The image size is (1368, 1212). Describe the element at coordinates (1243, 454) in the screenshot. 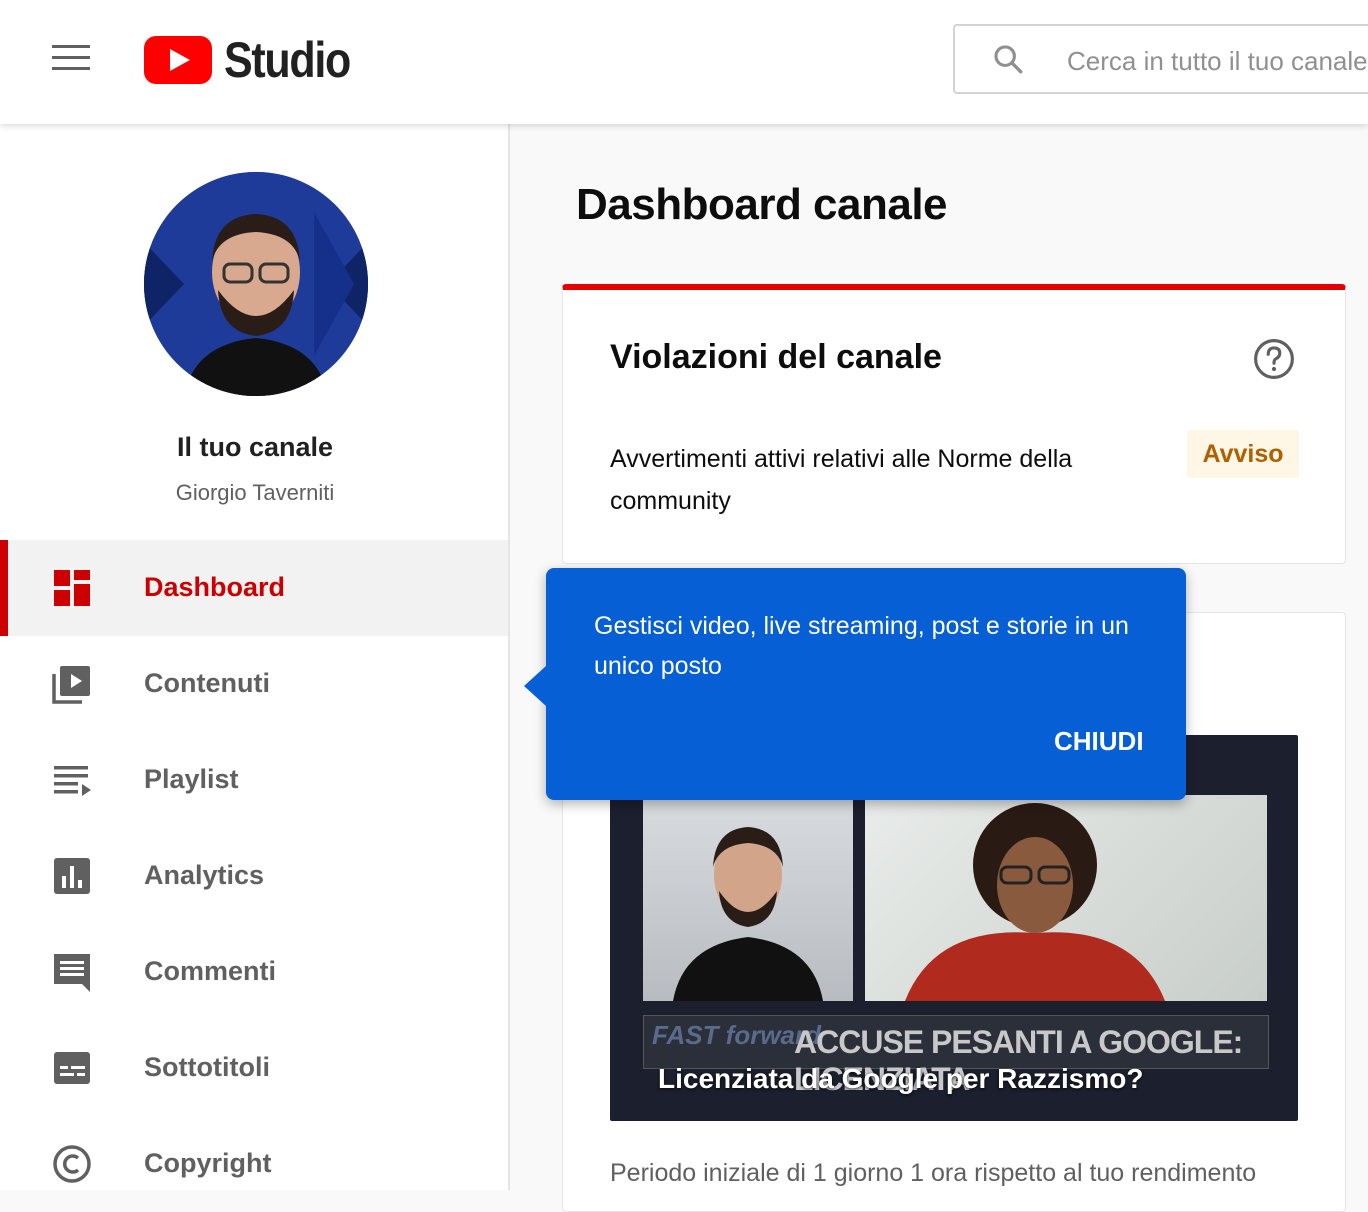

I see `warning-status-badge: Avviso` at that location.